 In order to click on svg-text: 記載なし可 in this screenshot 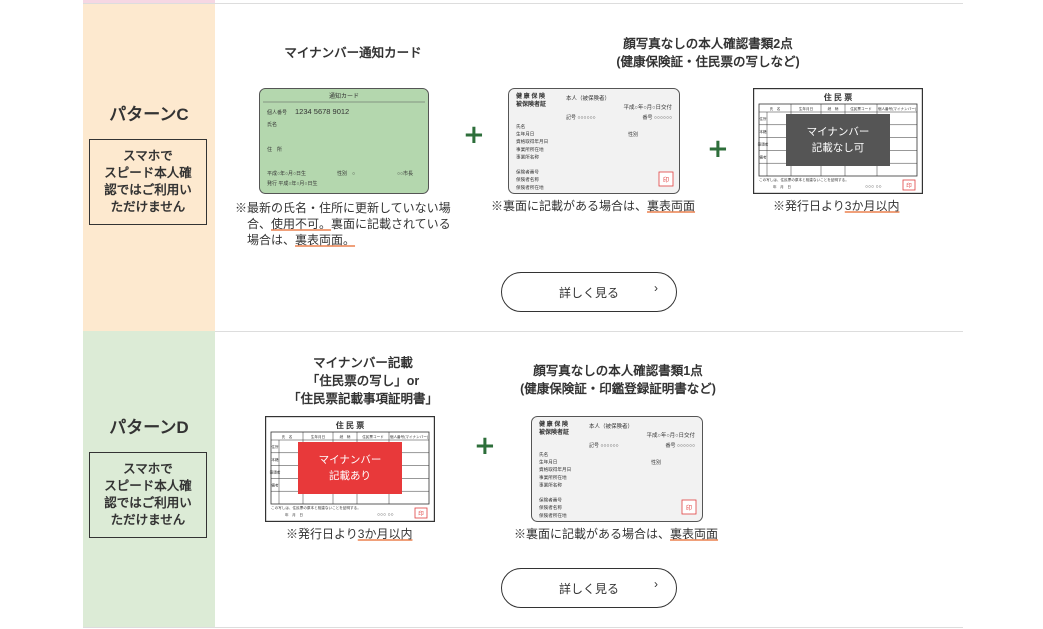, I will do `click(838, 147)`.